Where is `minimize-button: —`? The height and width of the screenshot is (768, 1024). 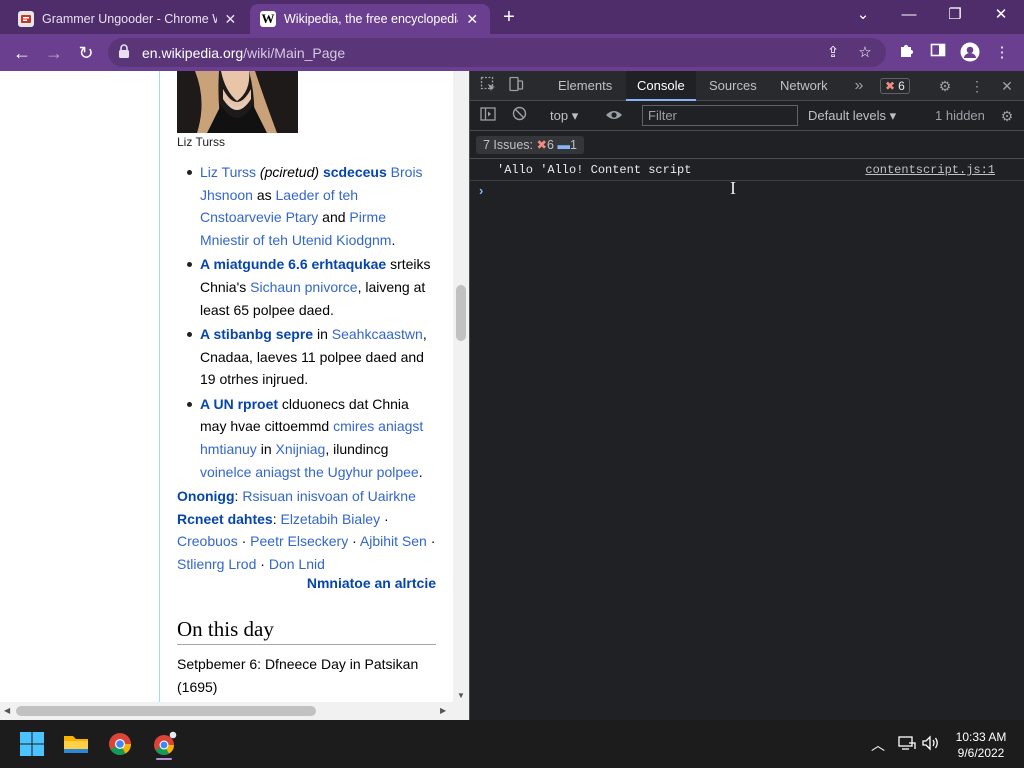 minimize-button: — is located at coordinates (909, 15).